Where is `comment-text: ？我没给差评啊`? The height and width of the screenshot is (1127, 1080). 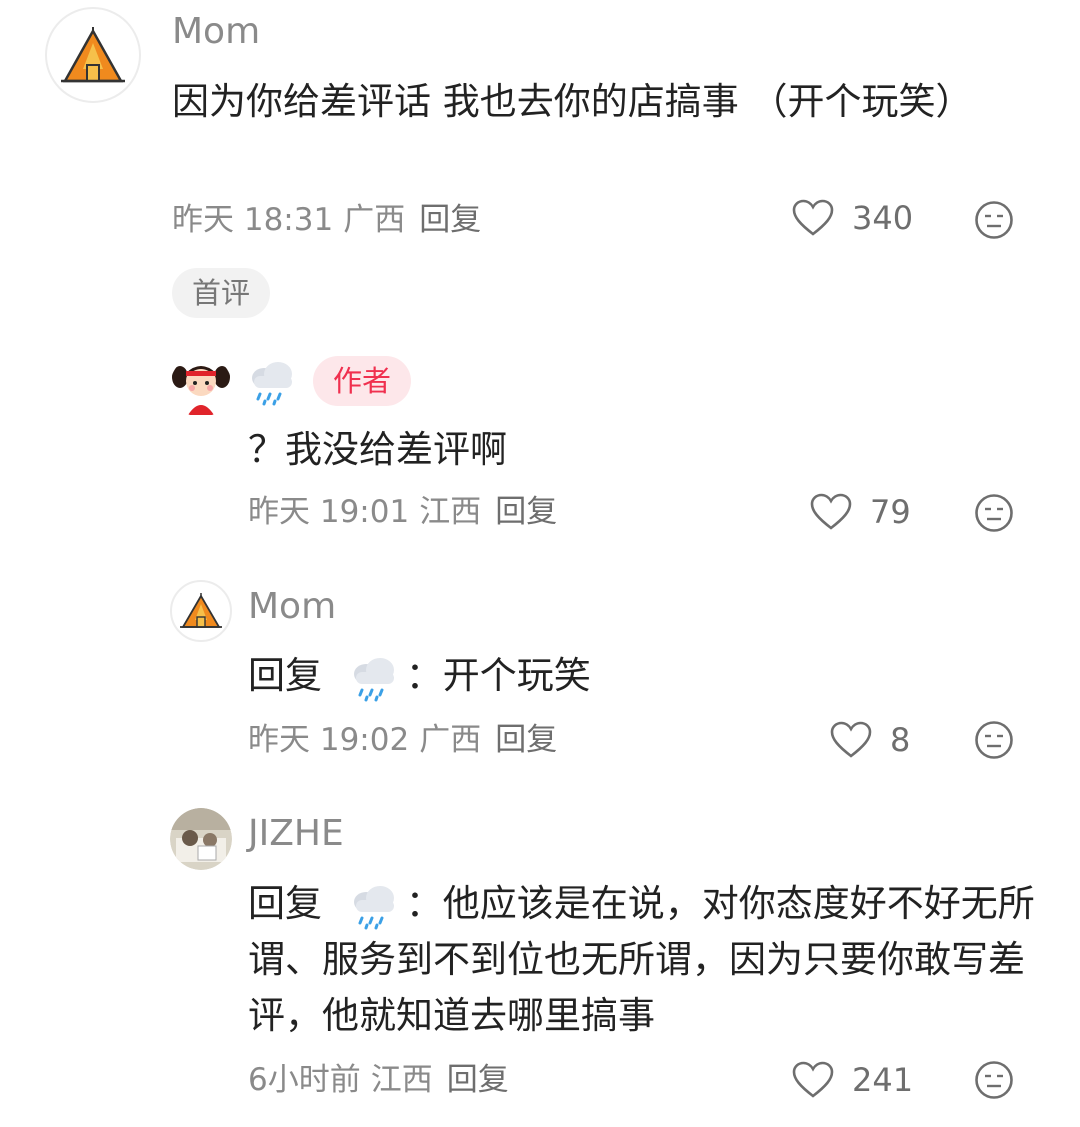 comment-text: ？我没给差评啊 is located at coordinates (377, 449).